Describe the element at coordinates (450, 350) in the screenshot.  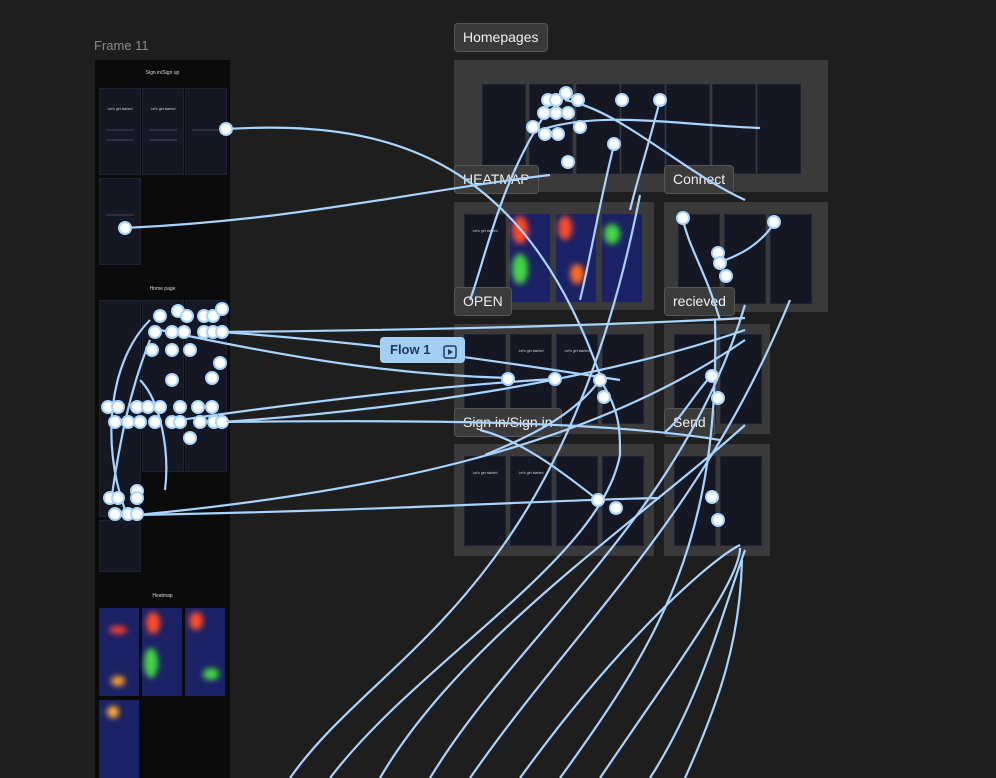
I see `play-icon` at that location.